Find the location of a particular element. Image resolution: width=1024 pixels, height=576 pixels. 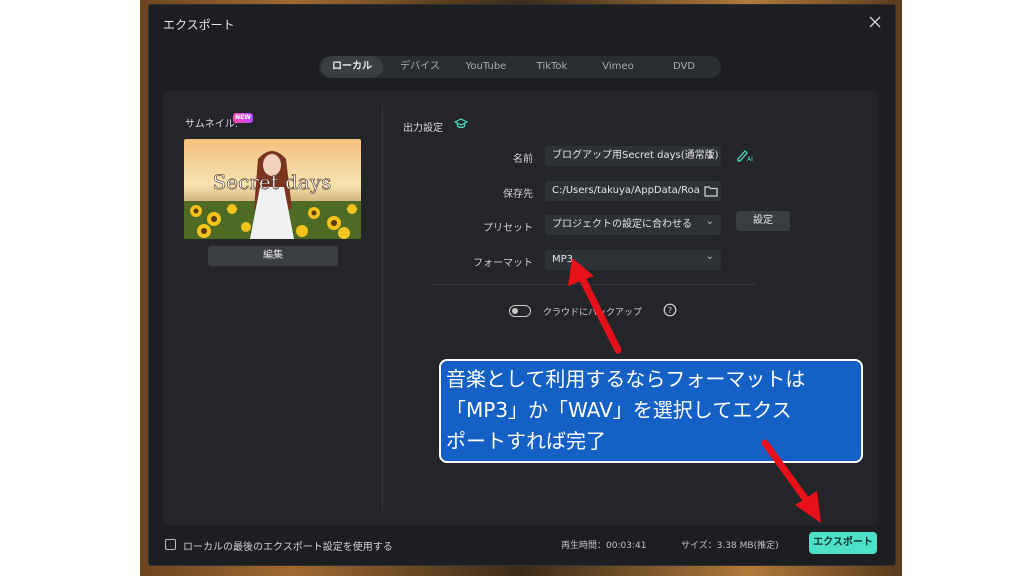

preset-value: プロジェクトの設定に合わせる is located at coordinates (622, 224).